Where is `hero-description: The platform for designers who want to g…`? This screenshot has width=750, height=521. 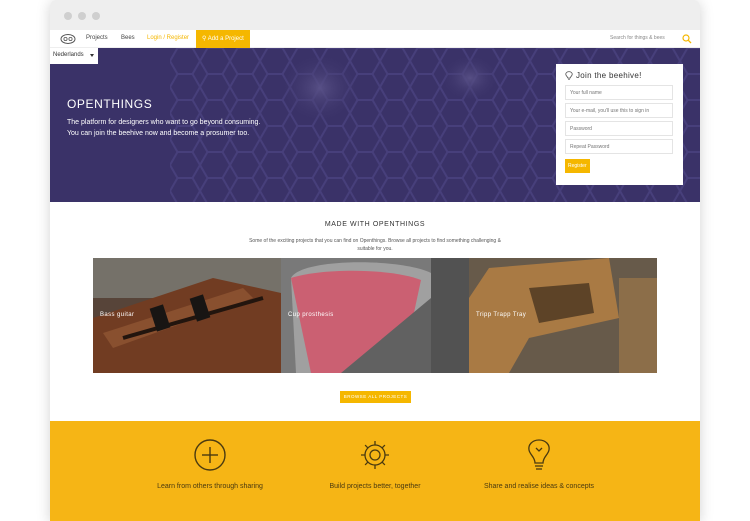
hero-description: The platform for designers who want to g… is located at coordinates (187, 128).